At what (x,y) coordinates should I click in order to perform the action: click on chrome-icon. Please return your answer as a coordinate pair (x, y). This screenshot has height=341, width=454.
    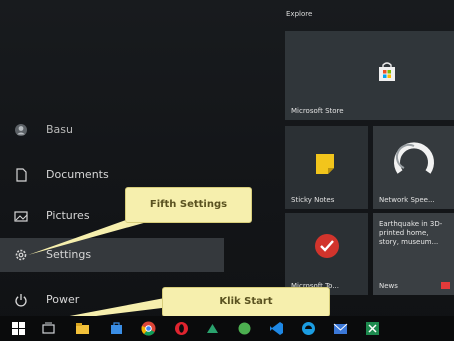
    Looking at the image, I should click on (148, 328).